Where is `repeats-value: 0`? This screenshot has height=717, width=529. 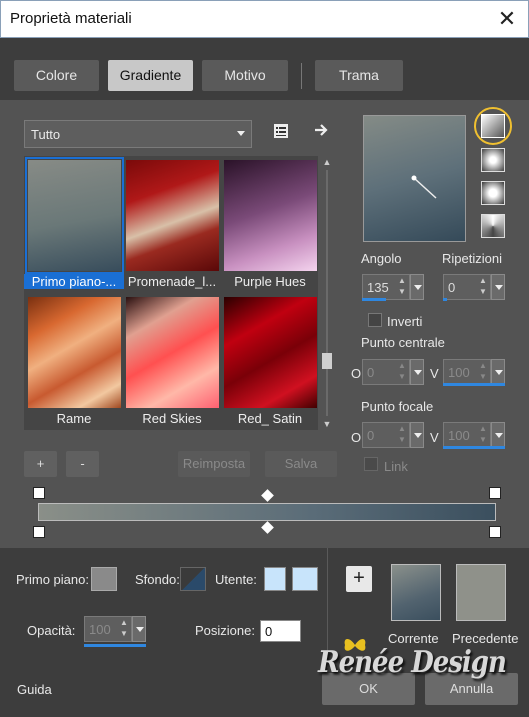 repeats-value: 0 is located at coordinates (452, 287).